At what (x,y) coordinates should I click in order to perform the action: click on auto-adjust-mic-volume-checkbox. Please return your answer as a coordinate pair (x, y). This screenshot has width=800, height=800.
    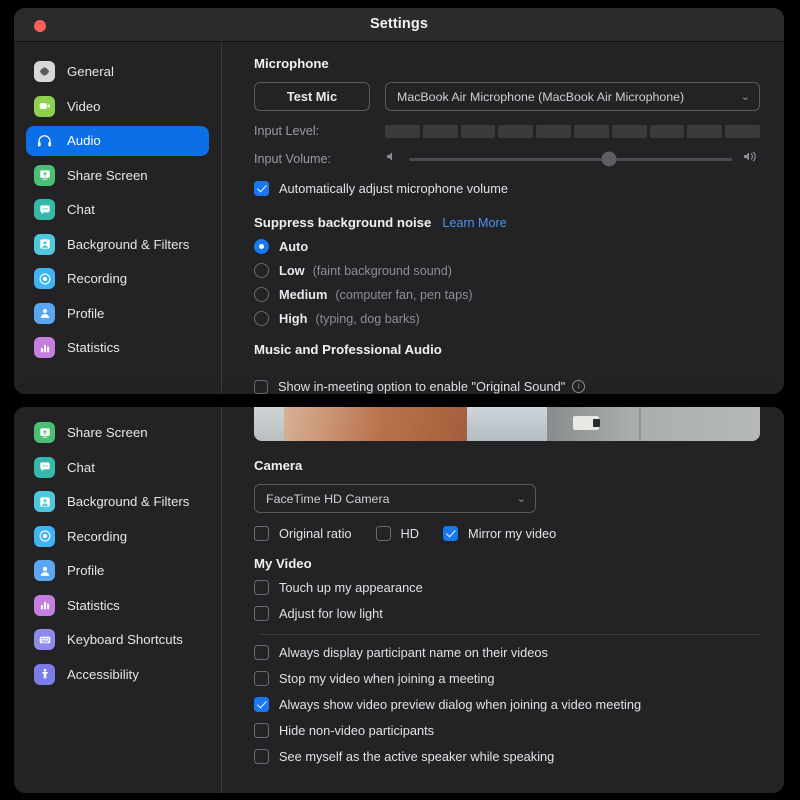
    Looking at the image, I should click on (261, 188).